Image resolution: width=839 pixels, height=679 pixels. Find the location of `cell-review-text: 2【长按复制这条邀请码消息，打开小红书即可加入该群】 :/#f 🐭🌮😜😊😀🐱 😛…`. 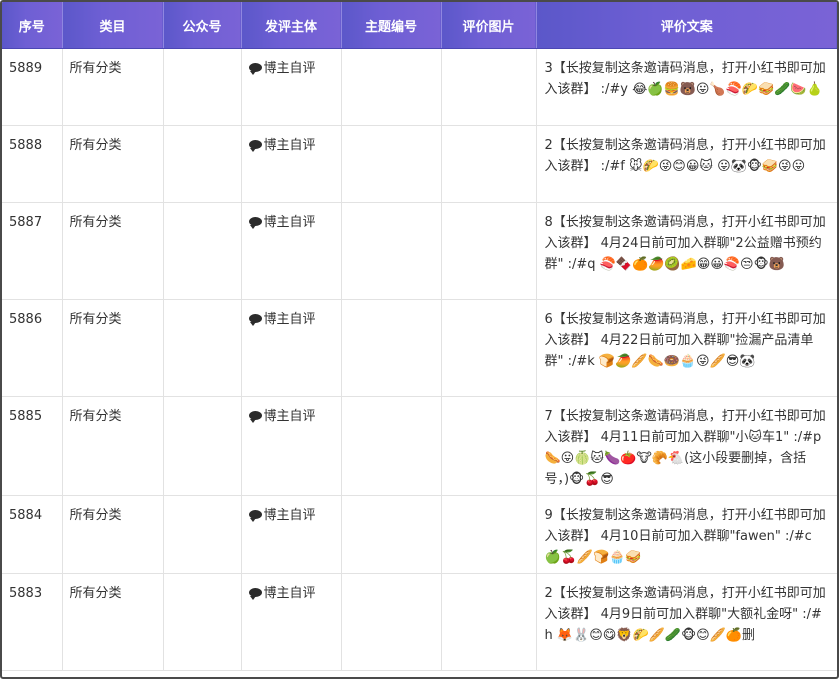

cell-review-text: 2【长按复制这条邀请码消息，打开小红书即可加入该群】 :/#f 🐭🌮😜😊😀🐱 😛… is located at coordinates (686, 164).